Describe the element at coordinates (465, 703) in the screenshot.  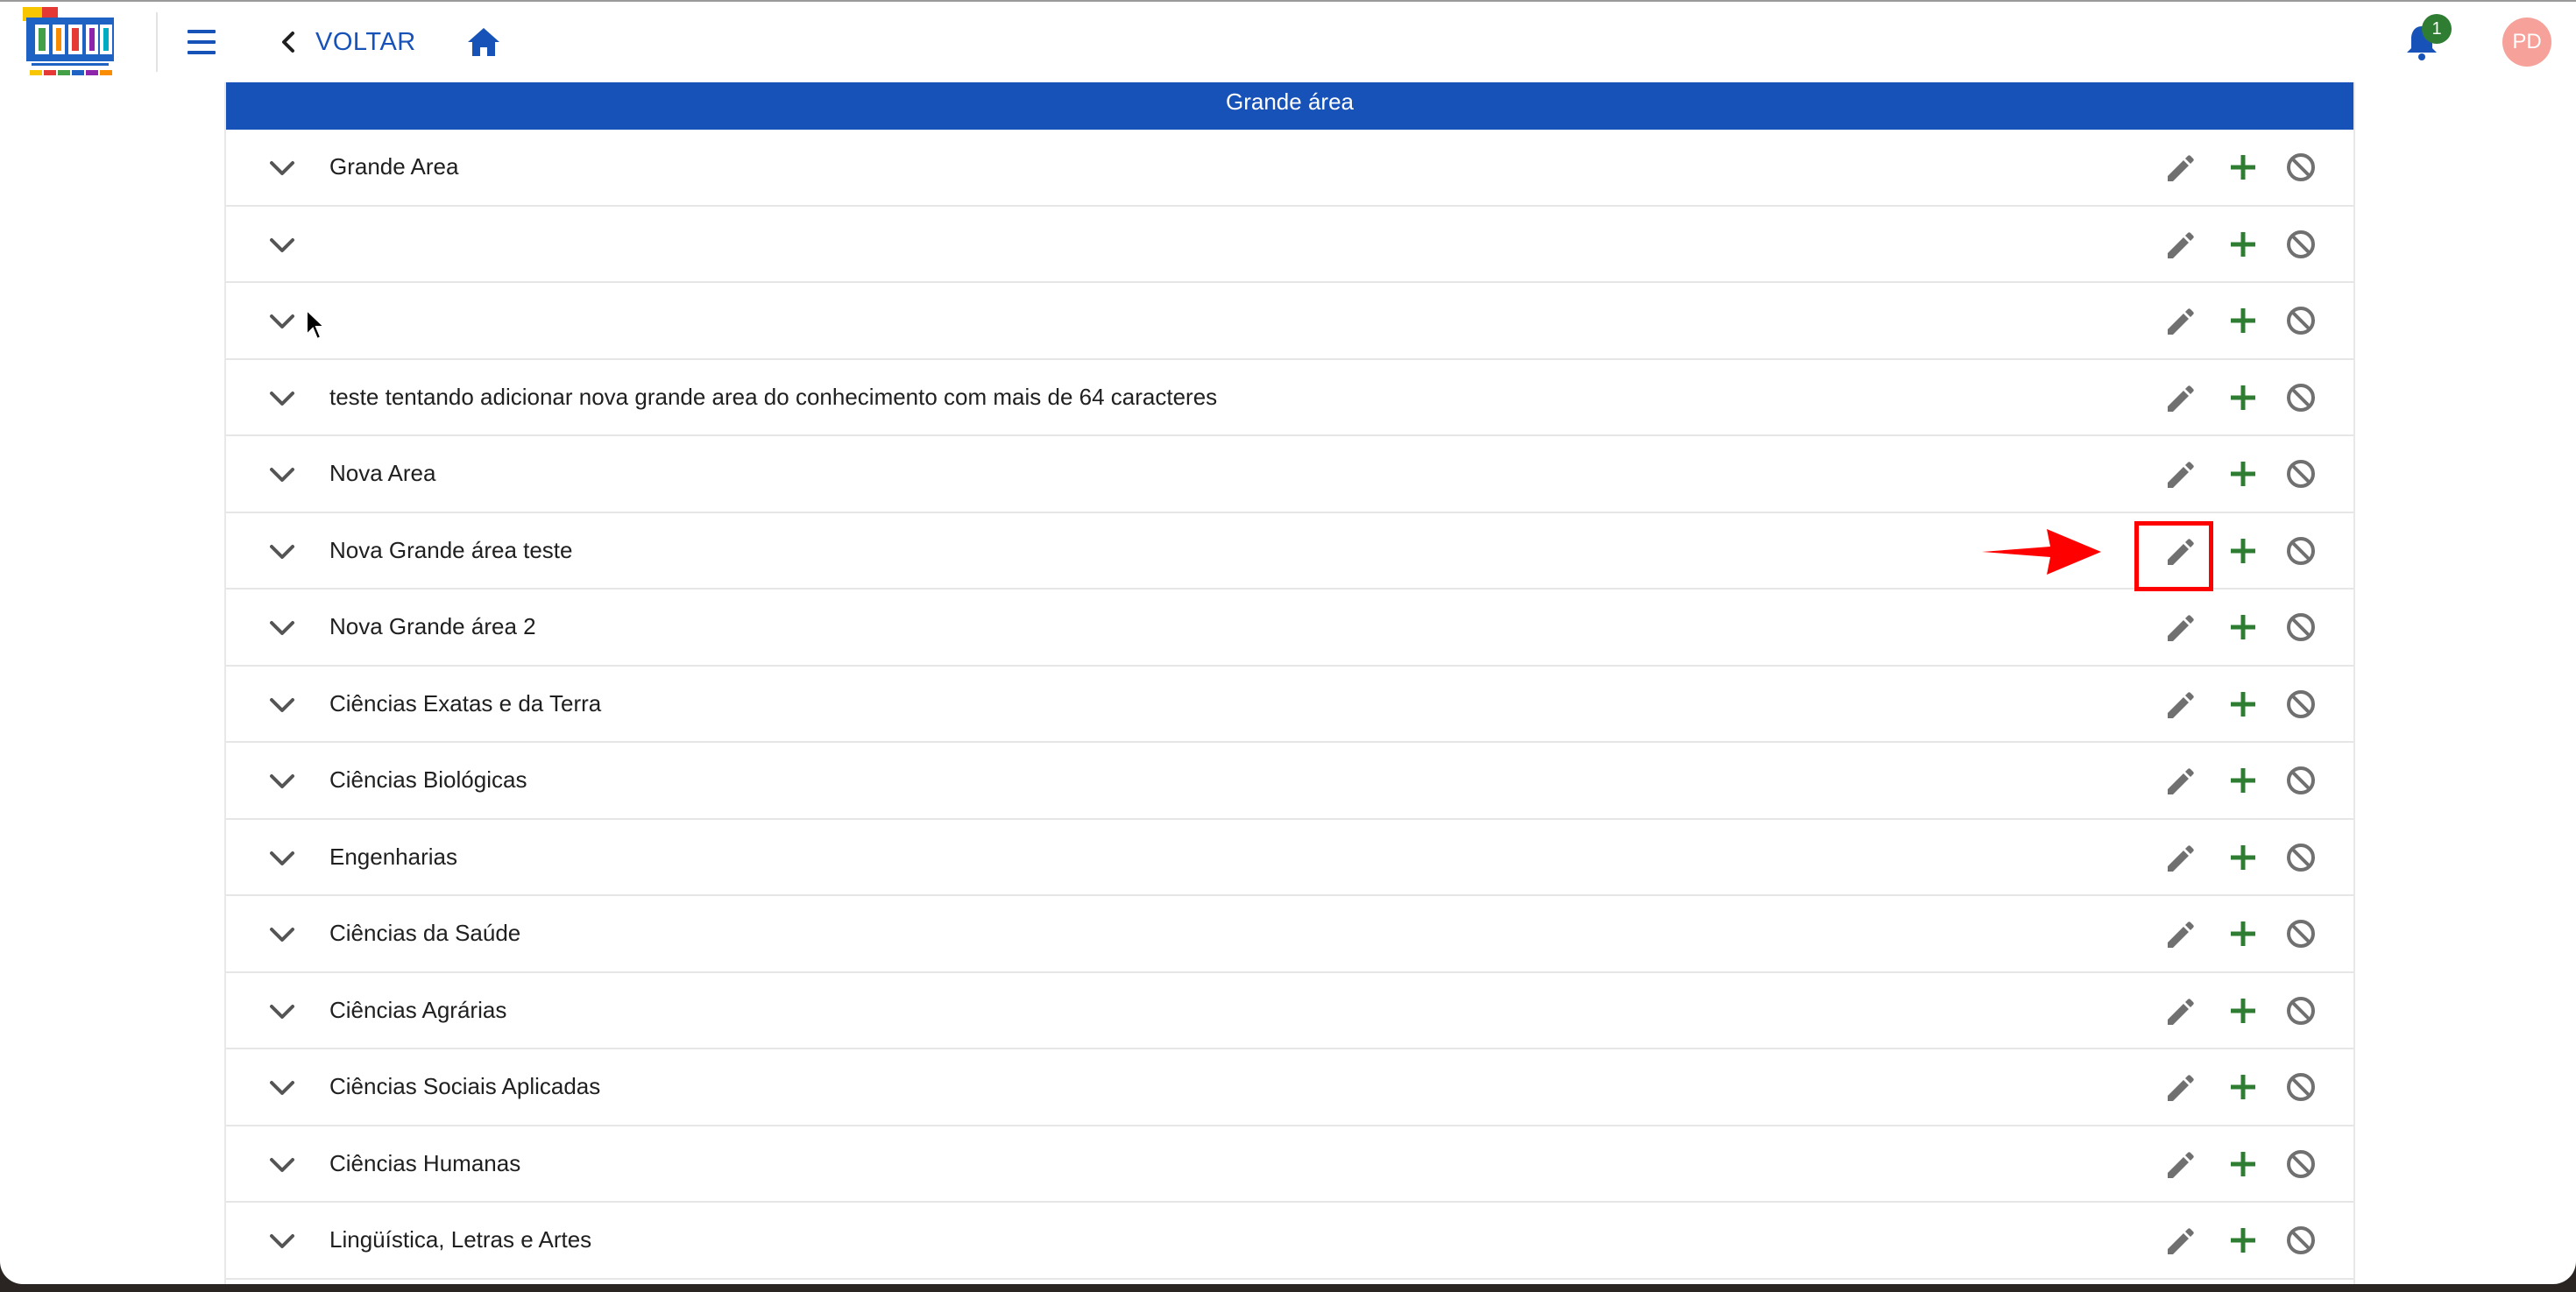
I see `area-name: Ciências Exatas e da Terra` at that location.